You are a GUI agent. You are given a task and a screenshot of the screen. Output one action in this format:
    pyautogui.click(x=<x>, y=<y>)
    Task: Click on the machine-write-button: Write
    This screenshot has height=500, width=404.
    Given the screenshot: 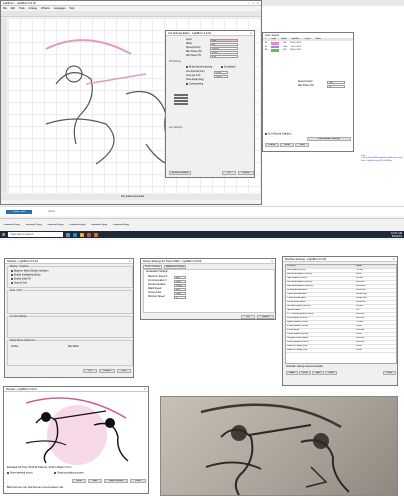 What is the action you would take?
    pyautogui.click(x=305, y=373)
    